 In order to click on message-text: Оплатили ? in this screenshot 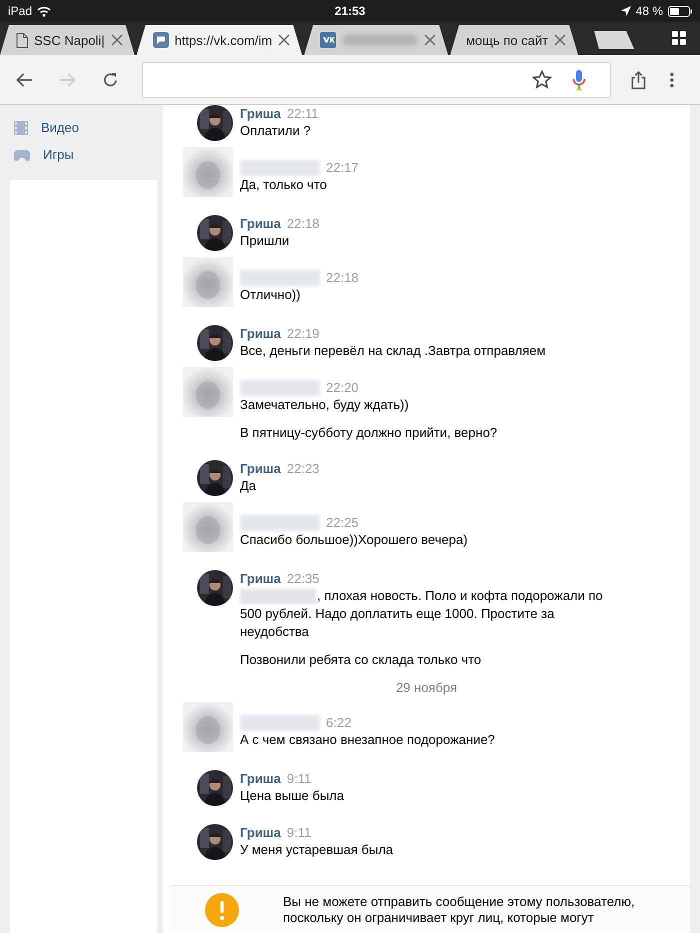, I will do `click(276, 131)`.